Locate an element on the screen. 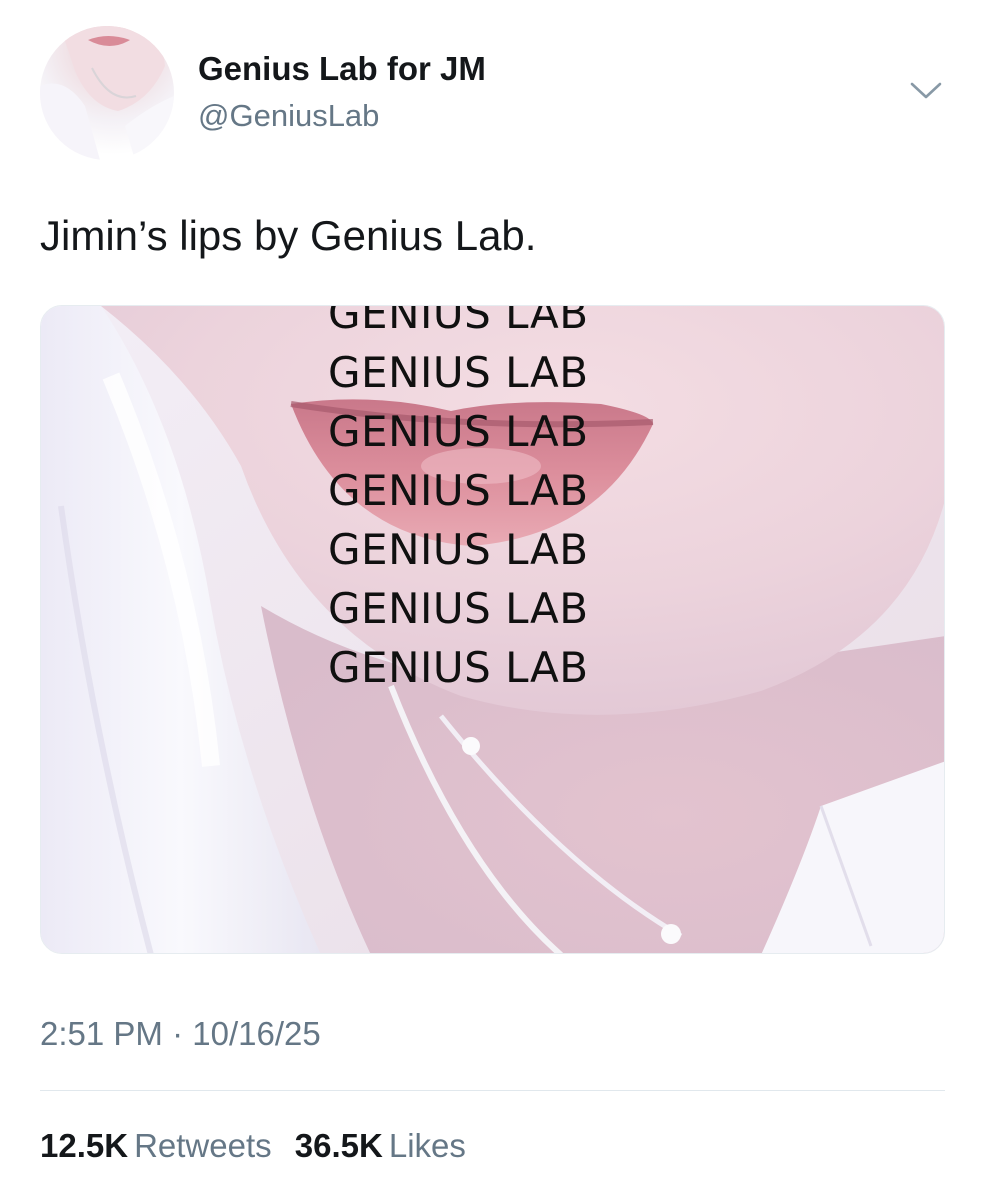  retweets-label: Retweets is located at coordinates (203, 1145).